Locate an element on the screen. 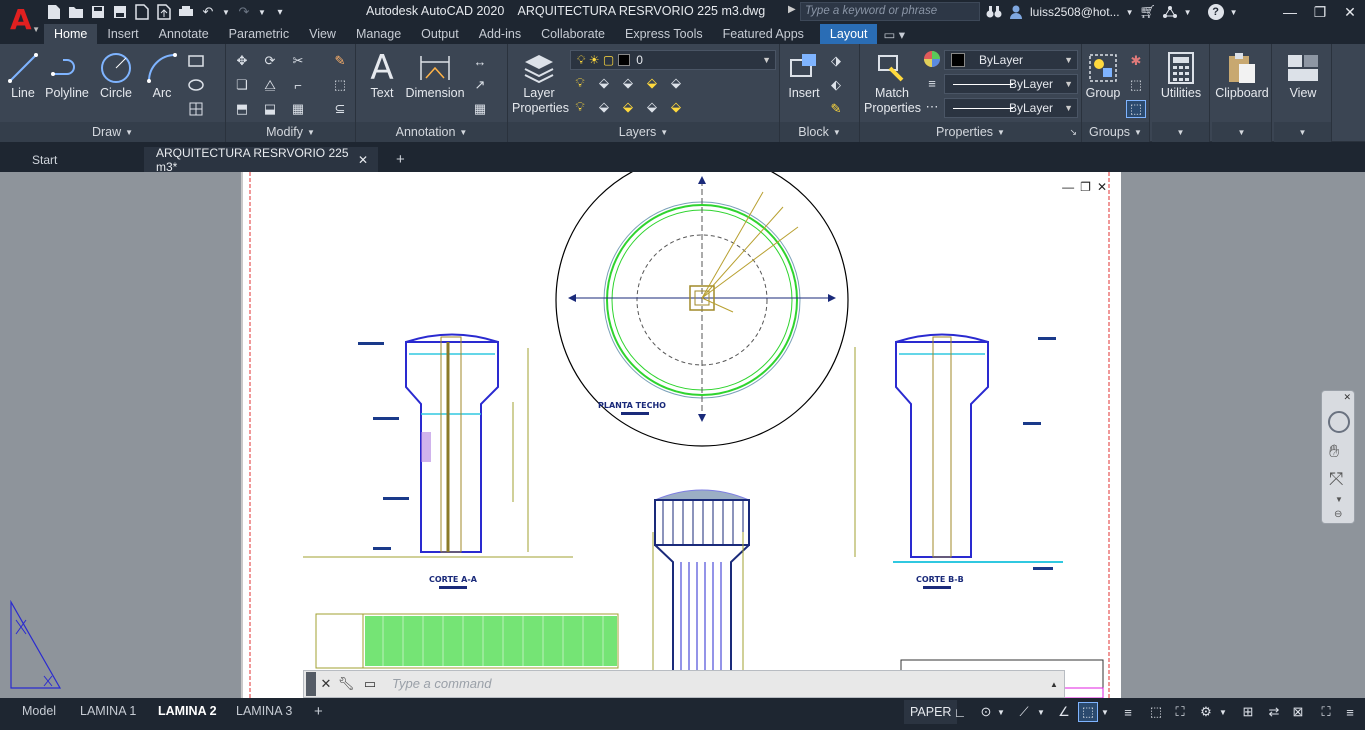 The height and width of the screenshot is (730, 1365). command-prompt-icon: ▭ is located at coordinates (370, 684).